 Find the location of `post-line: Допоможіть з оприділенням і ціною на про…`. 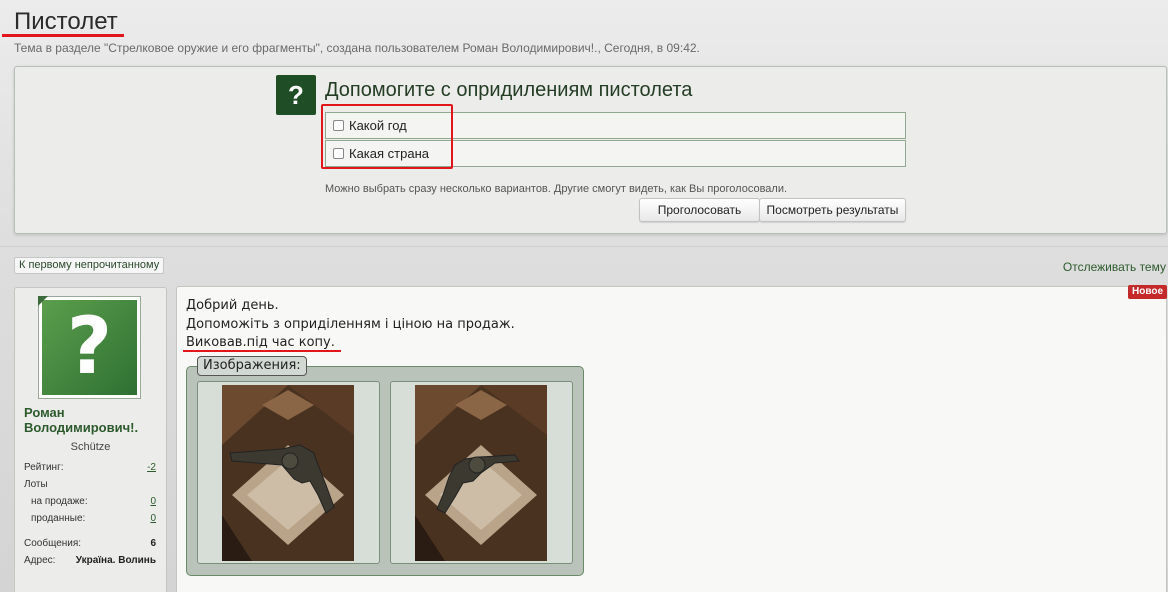

post-line: Допоможіть з оприділенням і ціною на про… is located at coordinates (350, 324).